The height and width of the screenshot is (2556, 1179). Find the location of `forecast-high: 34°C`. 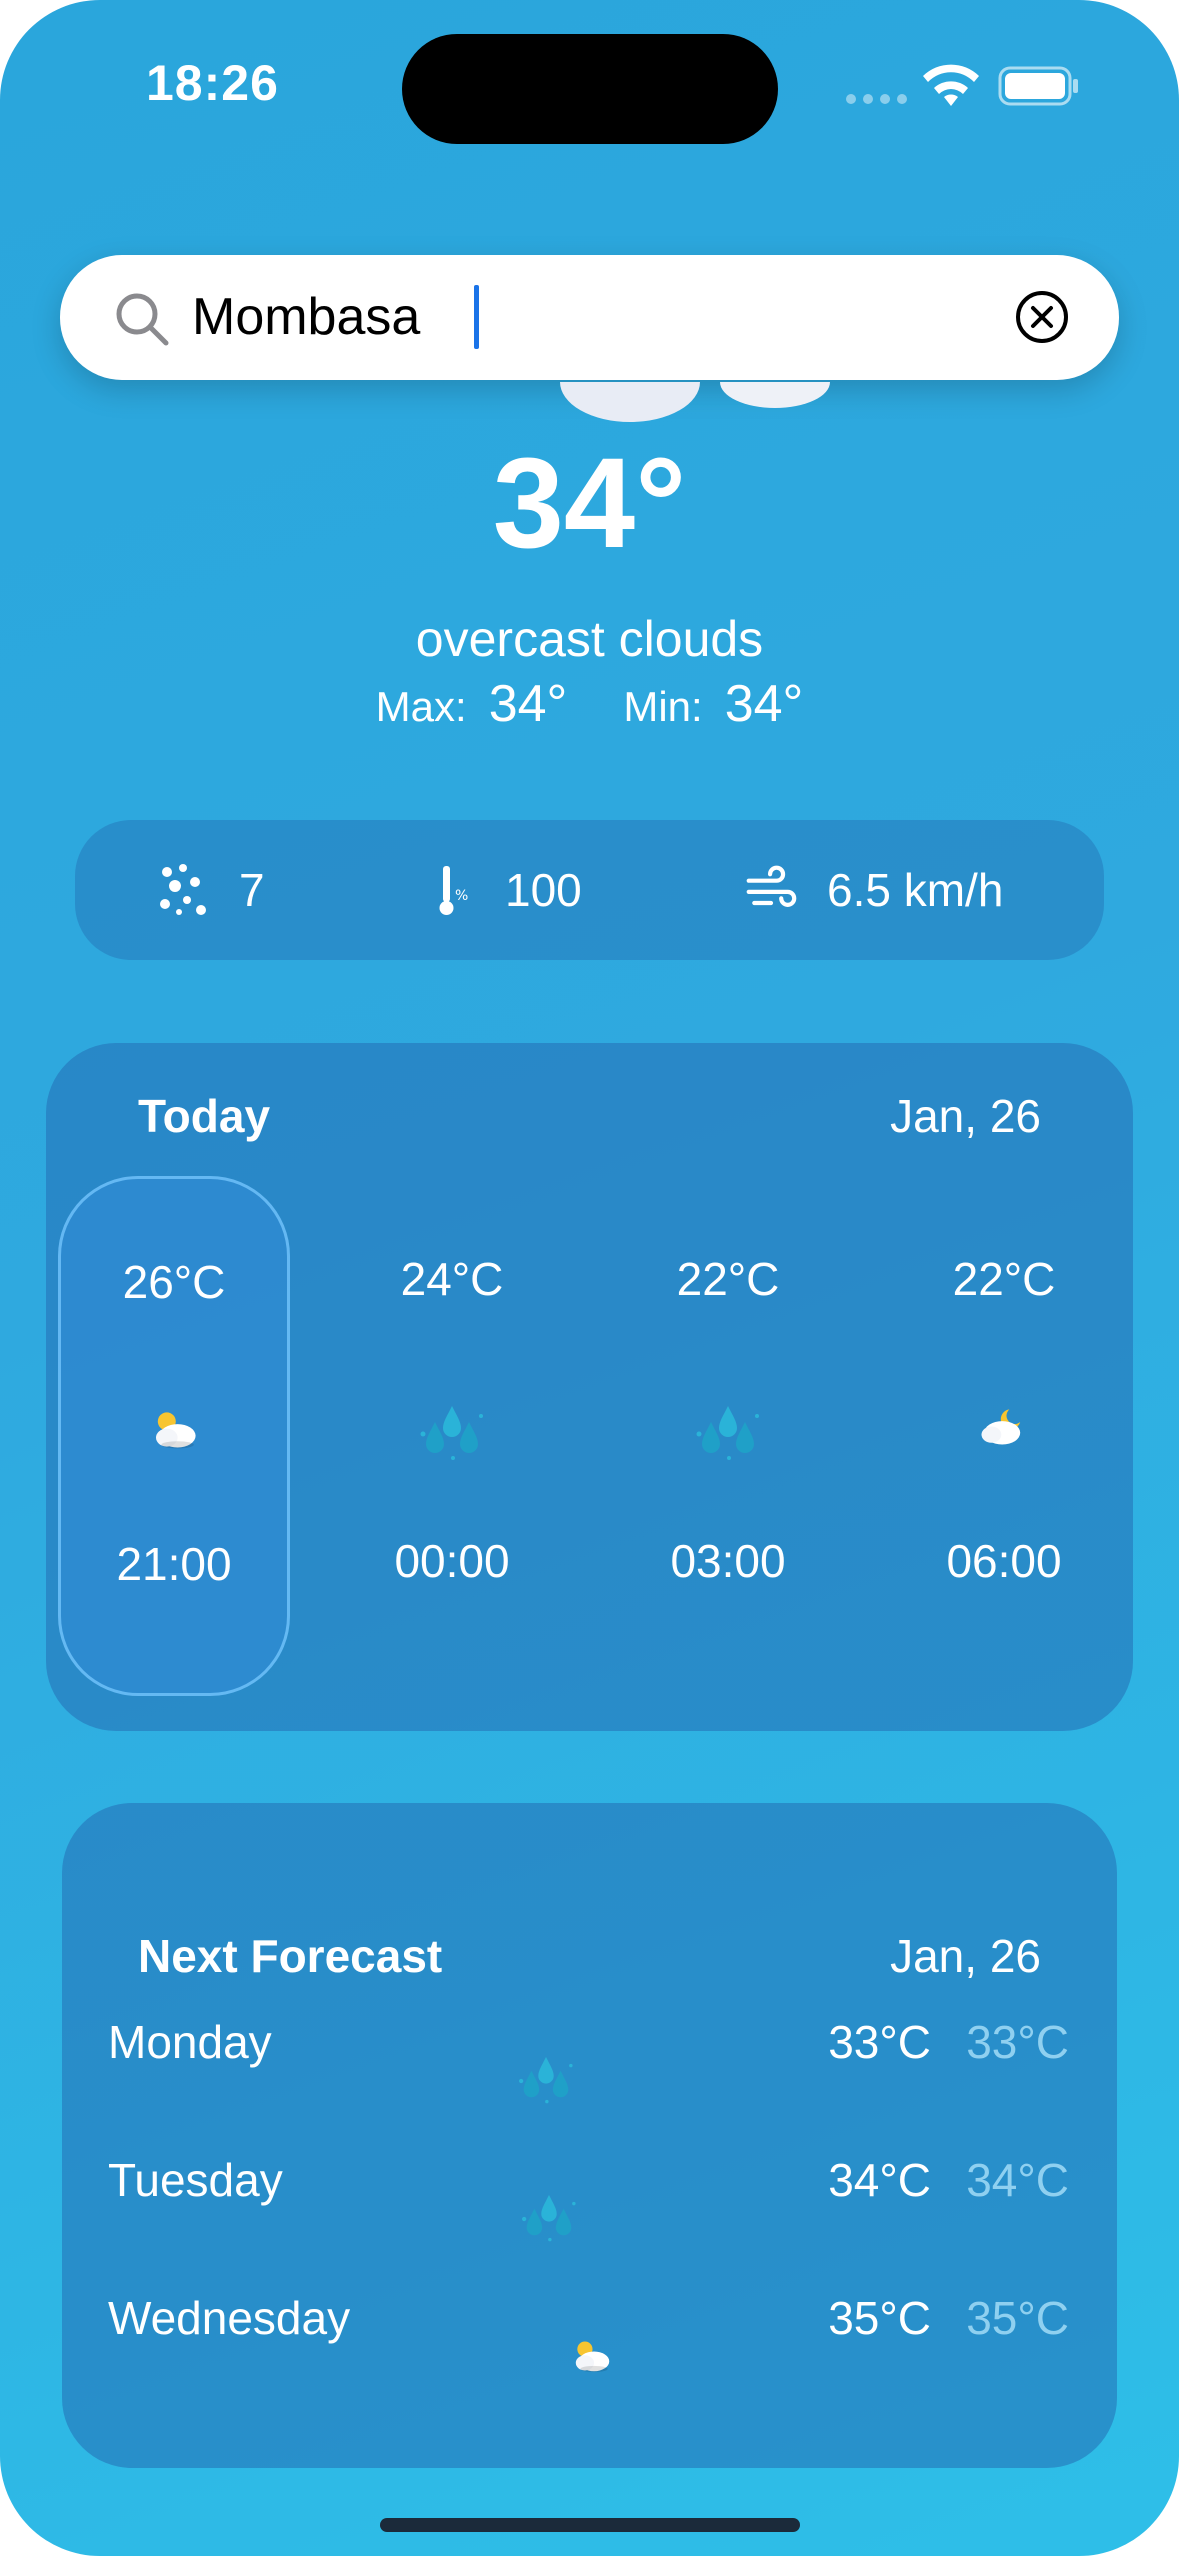

forecast-high: 34°C is located at coordinates (879, 2180).